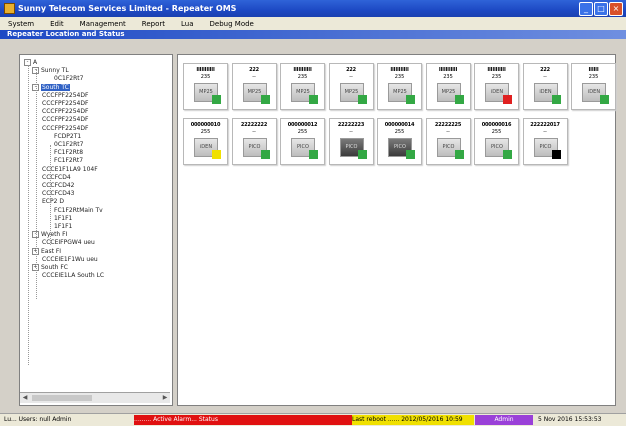  Describe the element at coordinates (302, 141) in the screenshot. I see `repeater-tile: 000000012 255 PICO` at that location.